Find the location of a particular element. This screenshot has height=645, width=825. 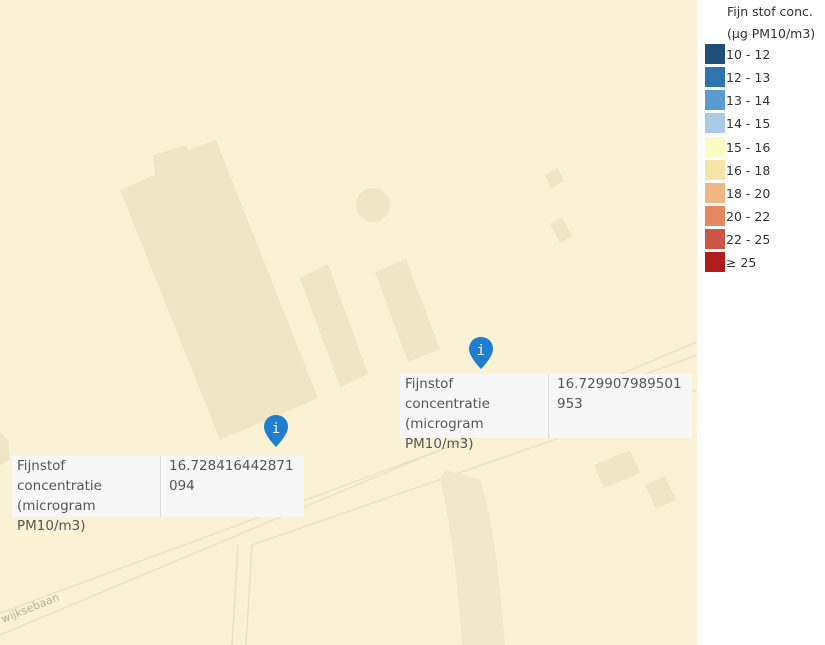

legend-label: 14 - 15 is located at coordinates (748, 123).